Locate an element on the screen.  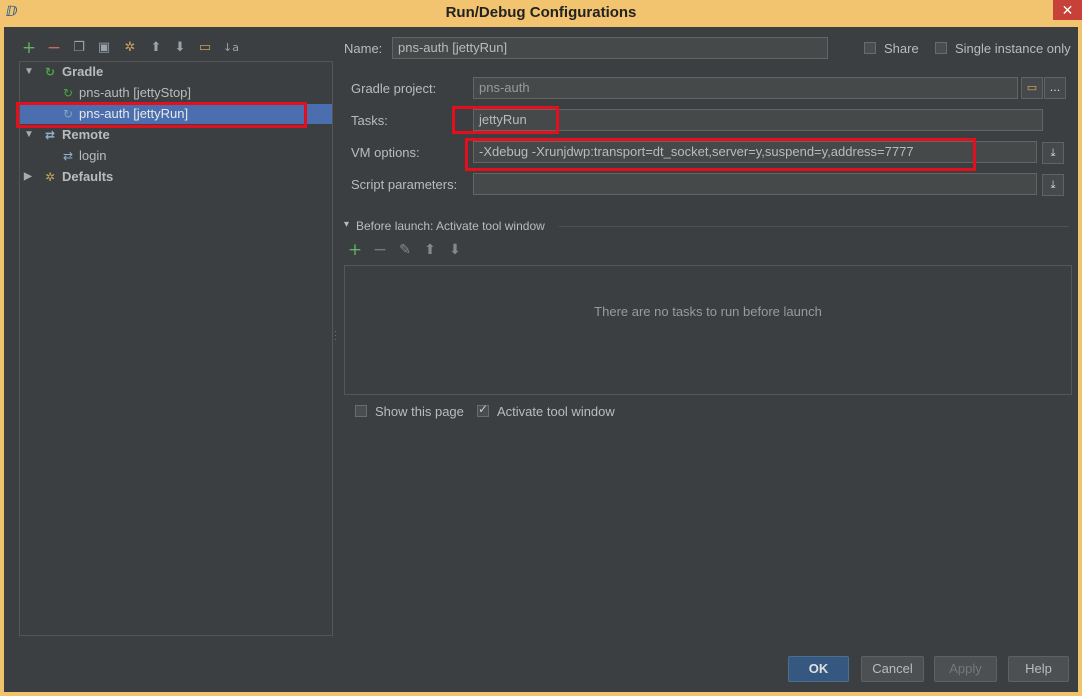
single-instance-label: Single instance only is located at coordinates (1013, 48).